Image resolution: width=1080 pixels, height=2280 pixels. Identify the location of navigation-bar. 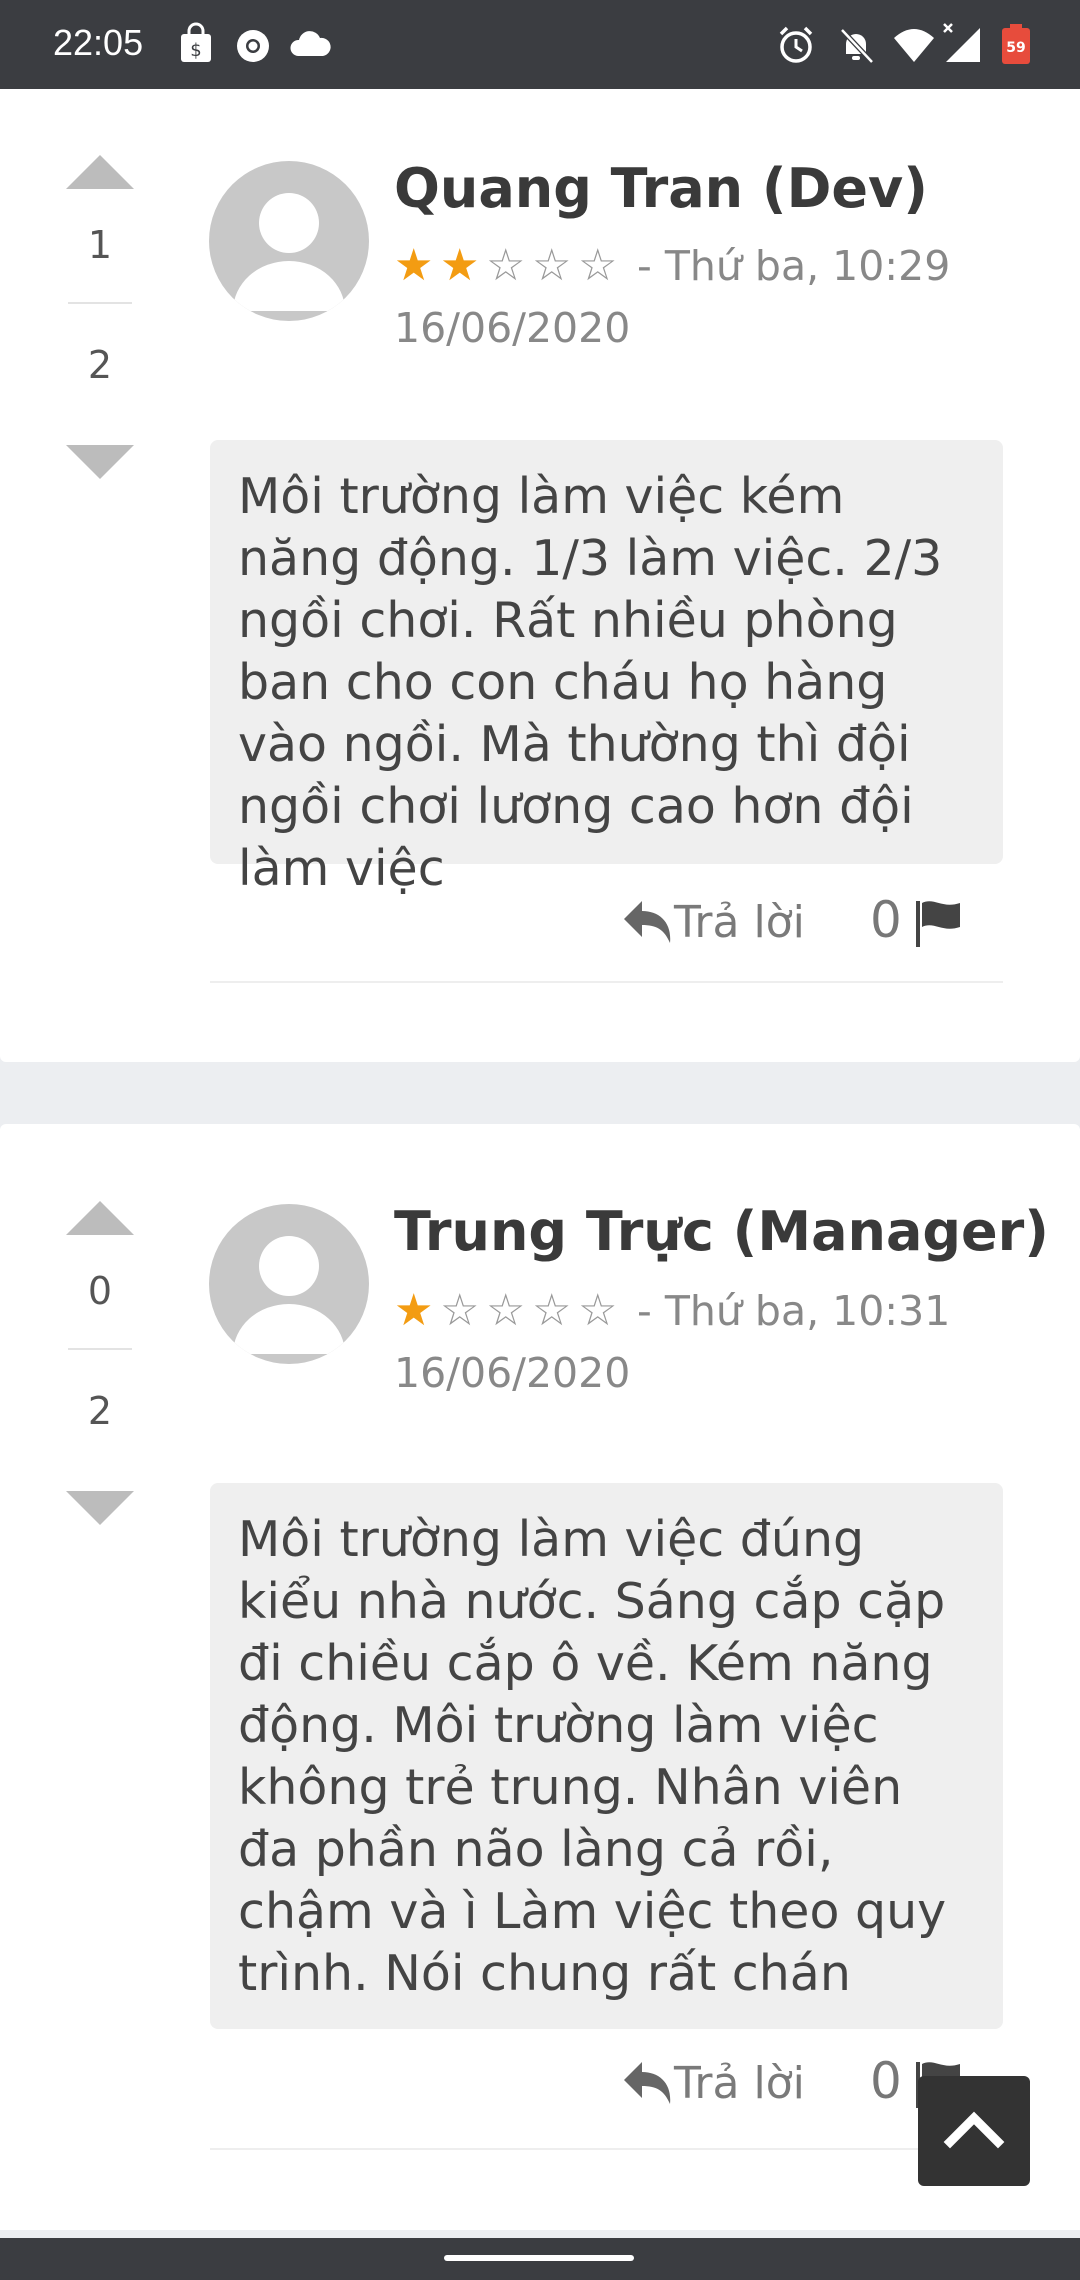
(540, 2259).